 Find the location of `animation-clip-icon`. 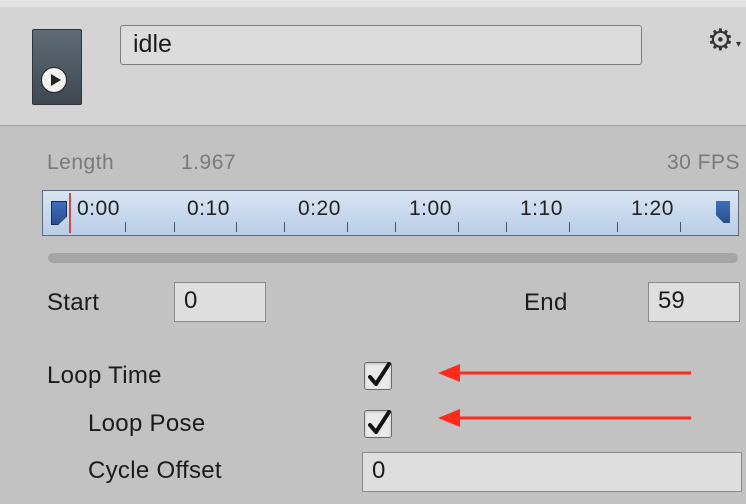

animation-clip-icon is located at coordinates (57, 67).